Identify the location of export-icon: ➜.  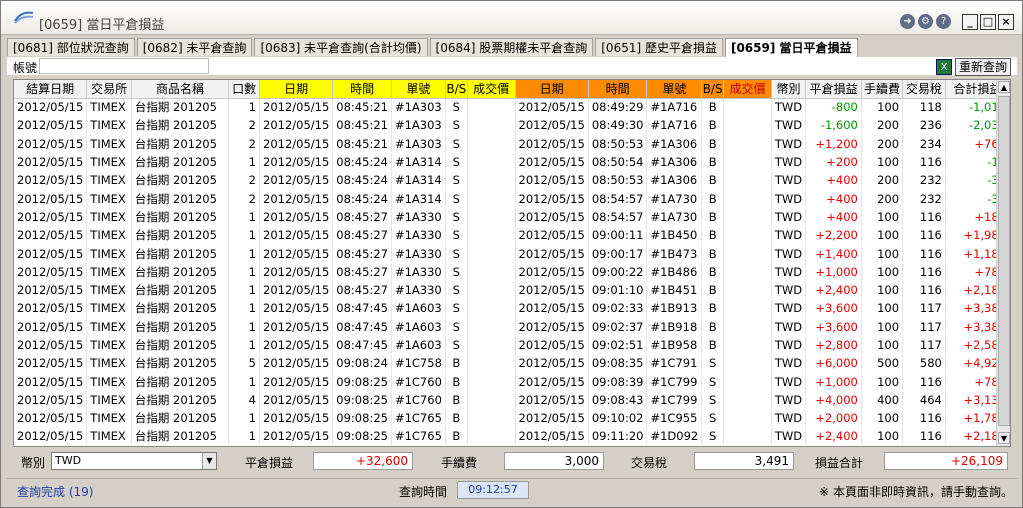
(907, 21).